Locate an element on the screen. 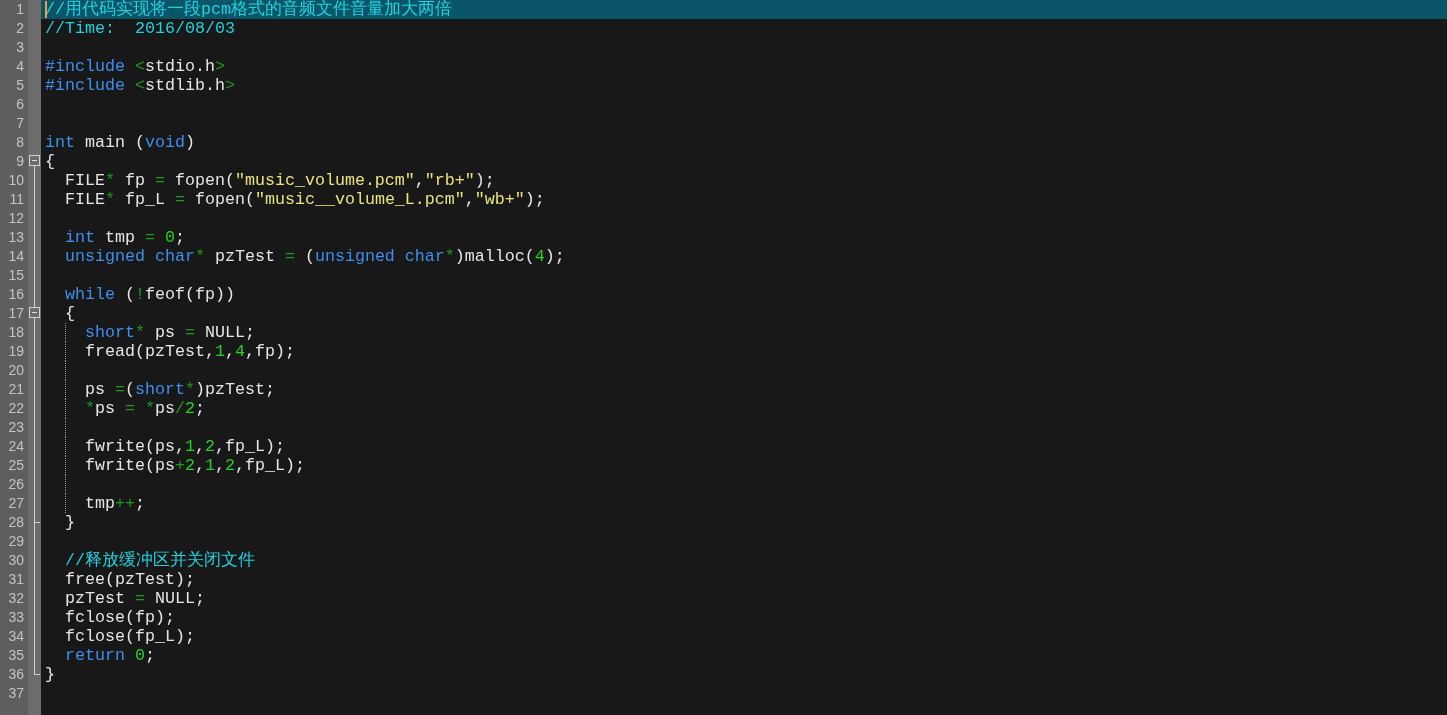  line-number: 14 is located at coordinates (16, 256).